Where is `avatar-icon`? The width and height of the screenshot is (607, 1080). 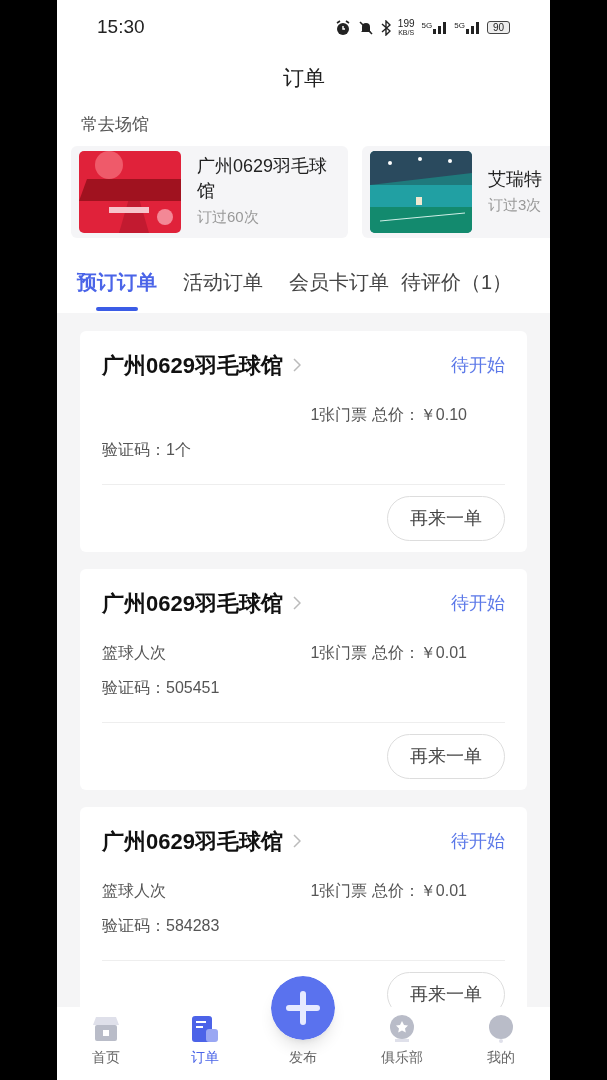 avatar-icon is located at coordinates (500, 1029).